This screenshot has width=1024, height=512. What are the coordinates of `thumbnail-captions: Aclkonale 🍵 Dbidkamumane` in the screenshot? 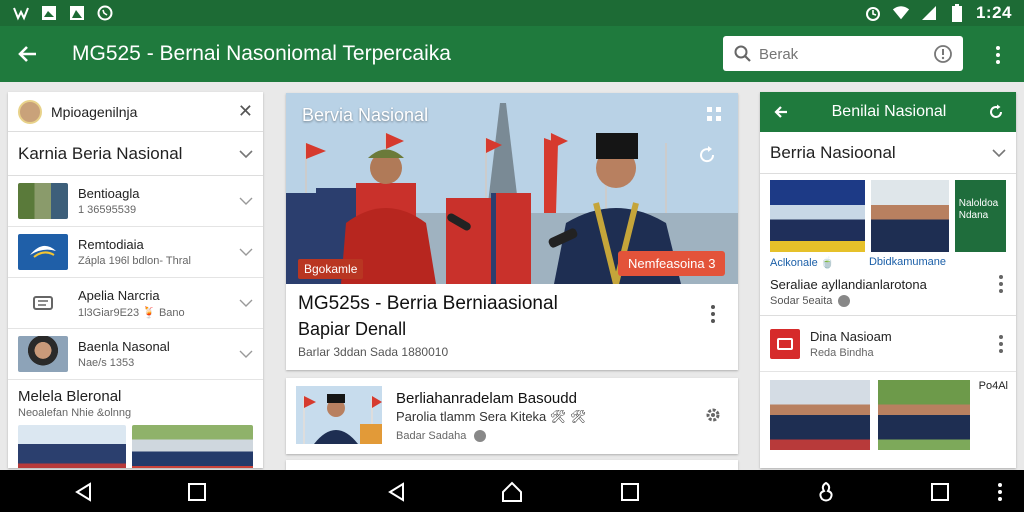 It's located at (888, 260).